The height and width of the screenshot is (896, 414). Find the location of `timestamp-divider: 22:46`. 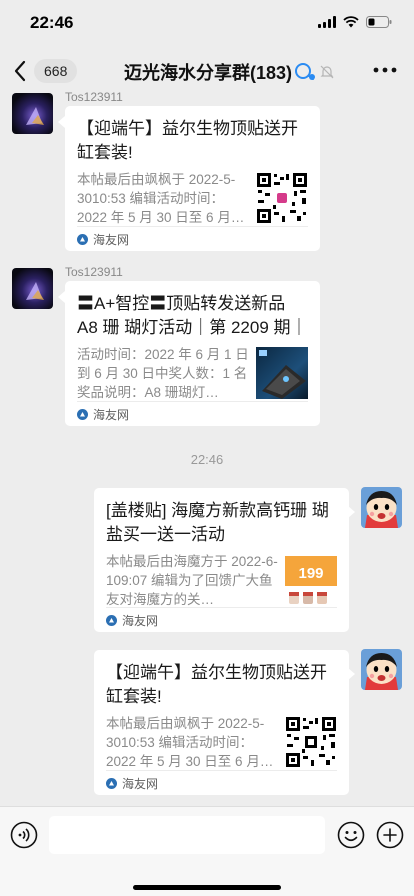

timestamp-divider: 22:46 is located at coordinates (207, 459).